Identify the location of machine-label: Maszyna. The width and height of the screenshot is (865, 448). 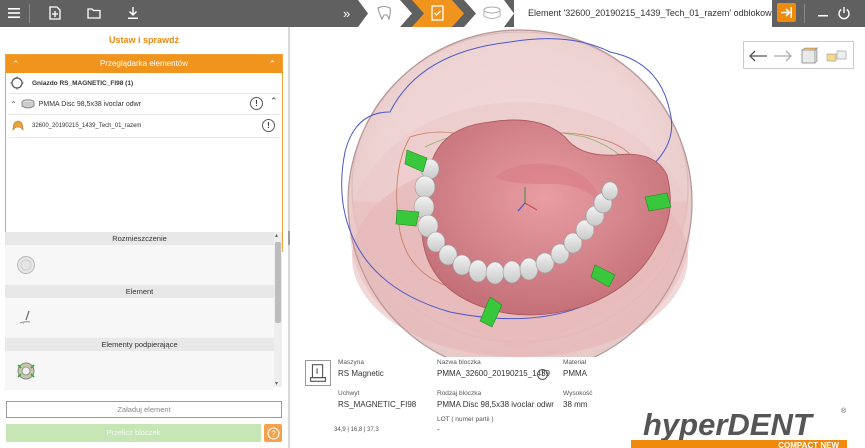
(351, 362).